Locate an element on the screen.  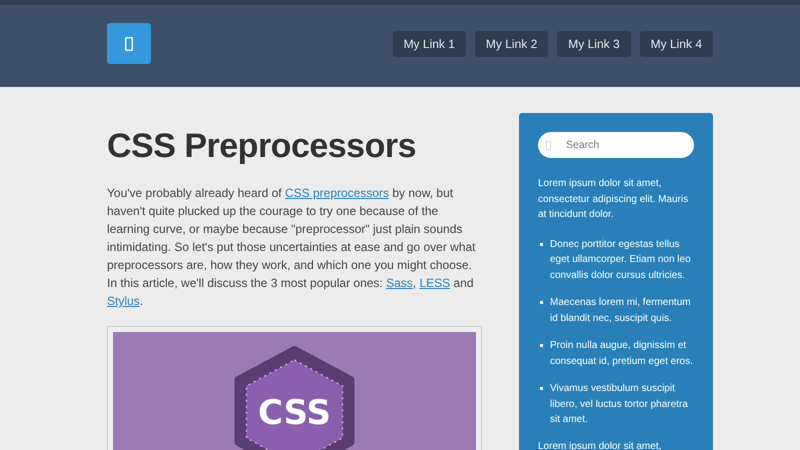
sidebar-list-item: Maecenas lorem mi, fermentum id blandit nec, suscipit quis. is located at coordinates (621, 311).